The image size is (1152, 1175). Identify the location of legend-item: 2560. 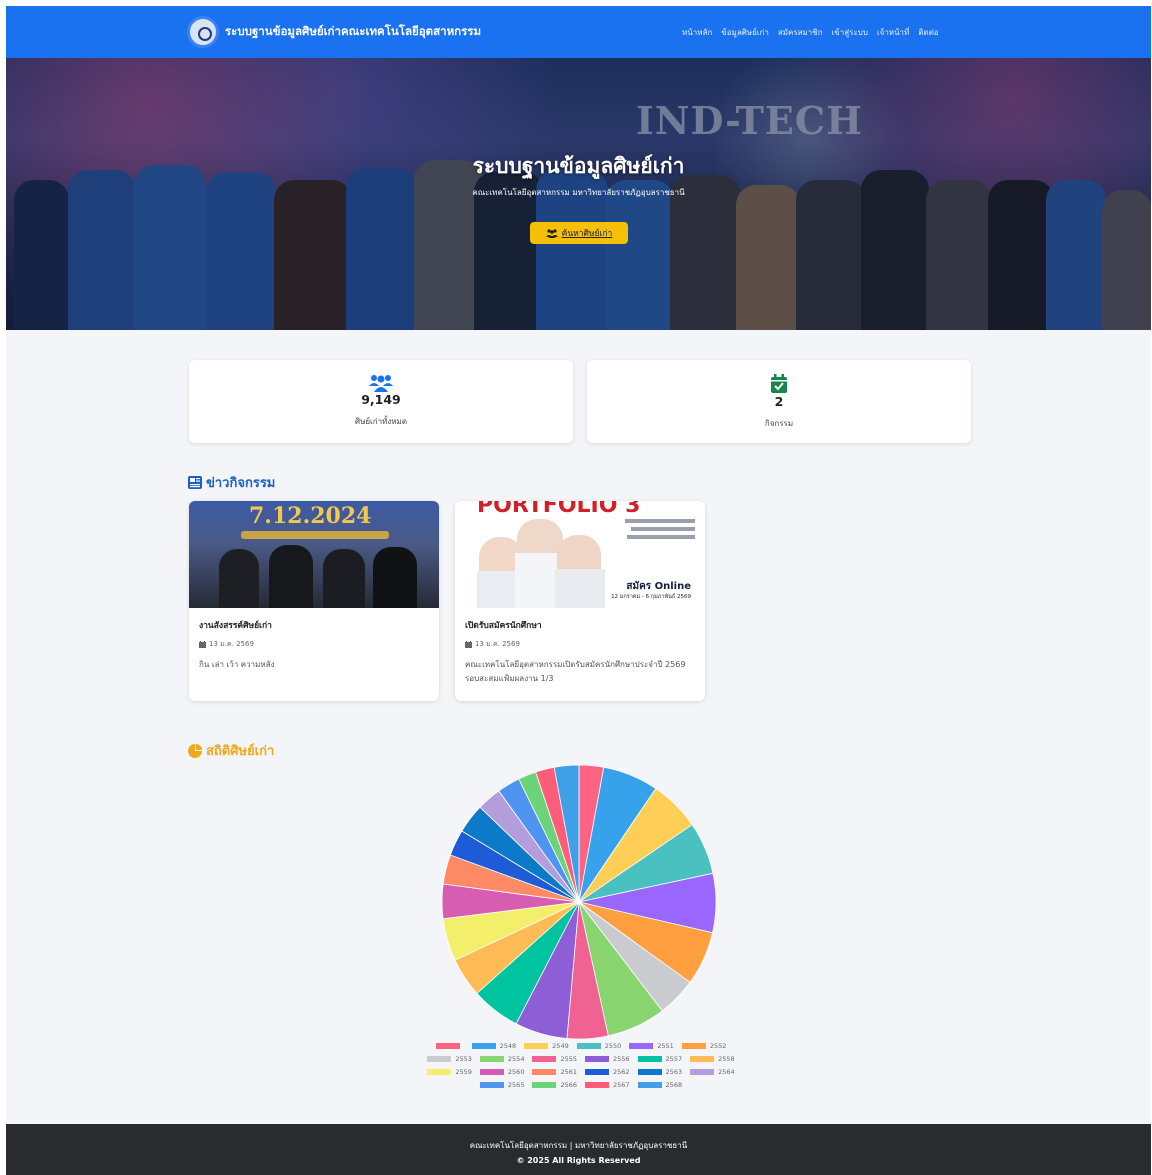
(502, 1072).